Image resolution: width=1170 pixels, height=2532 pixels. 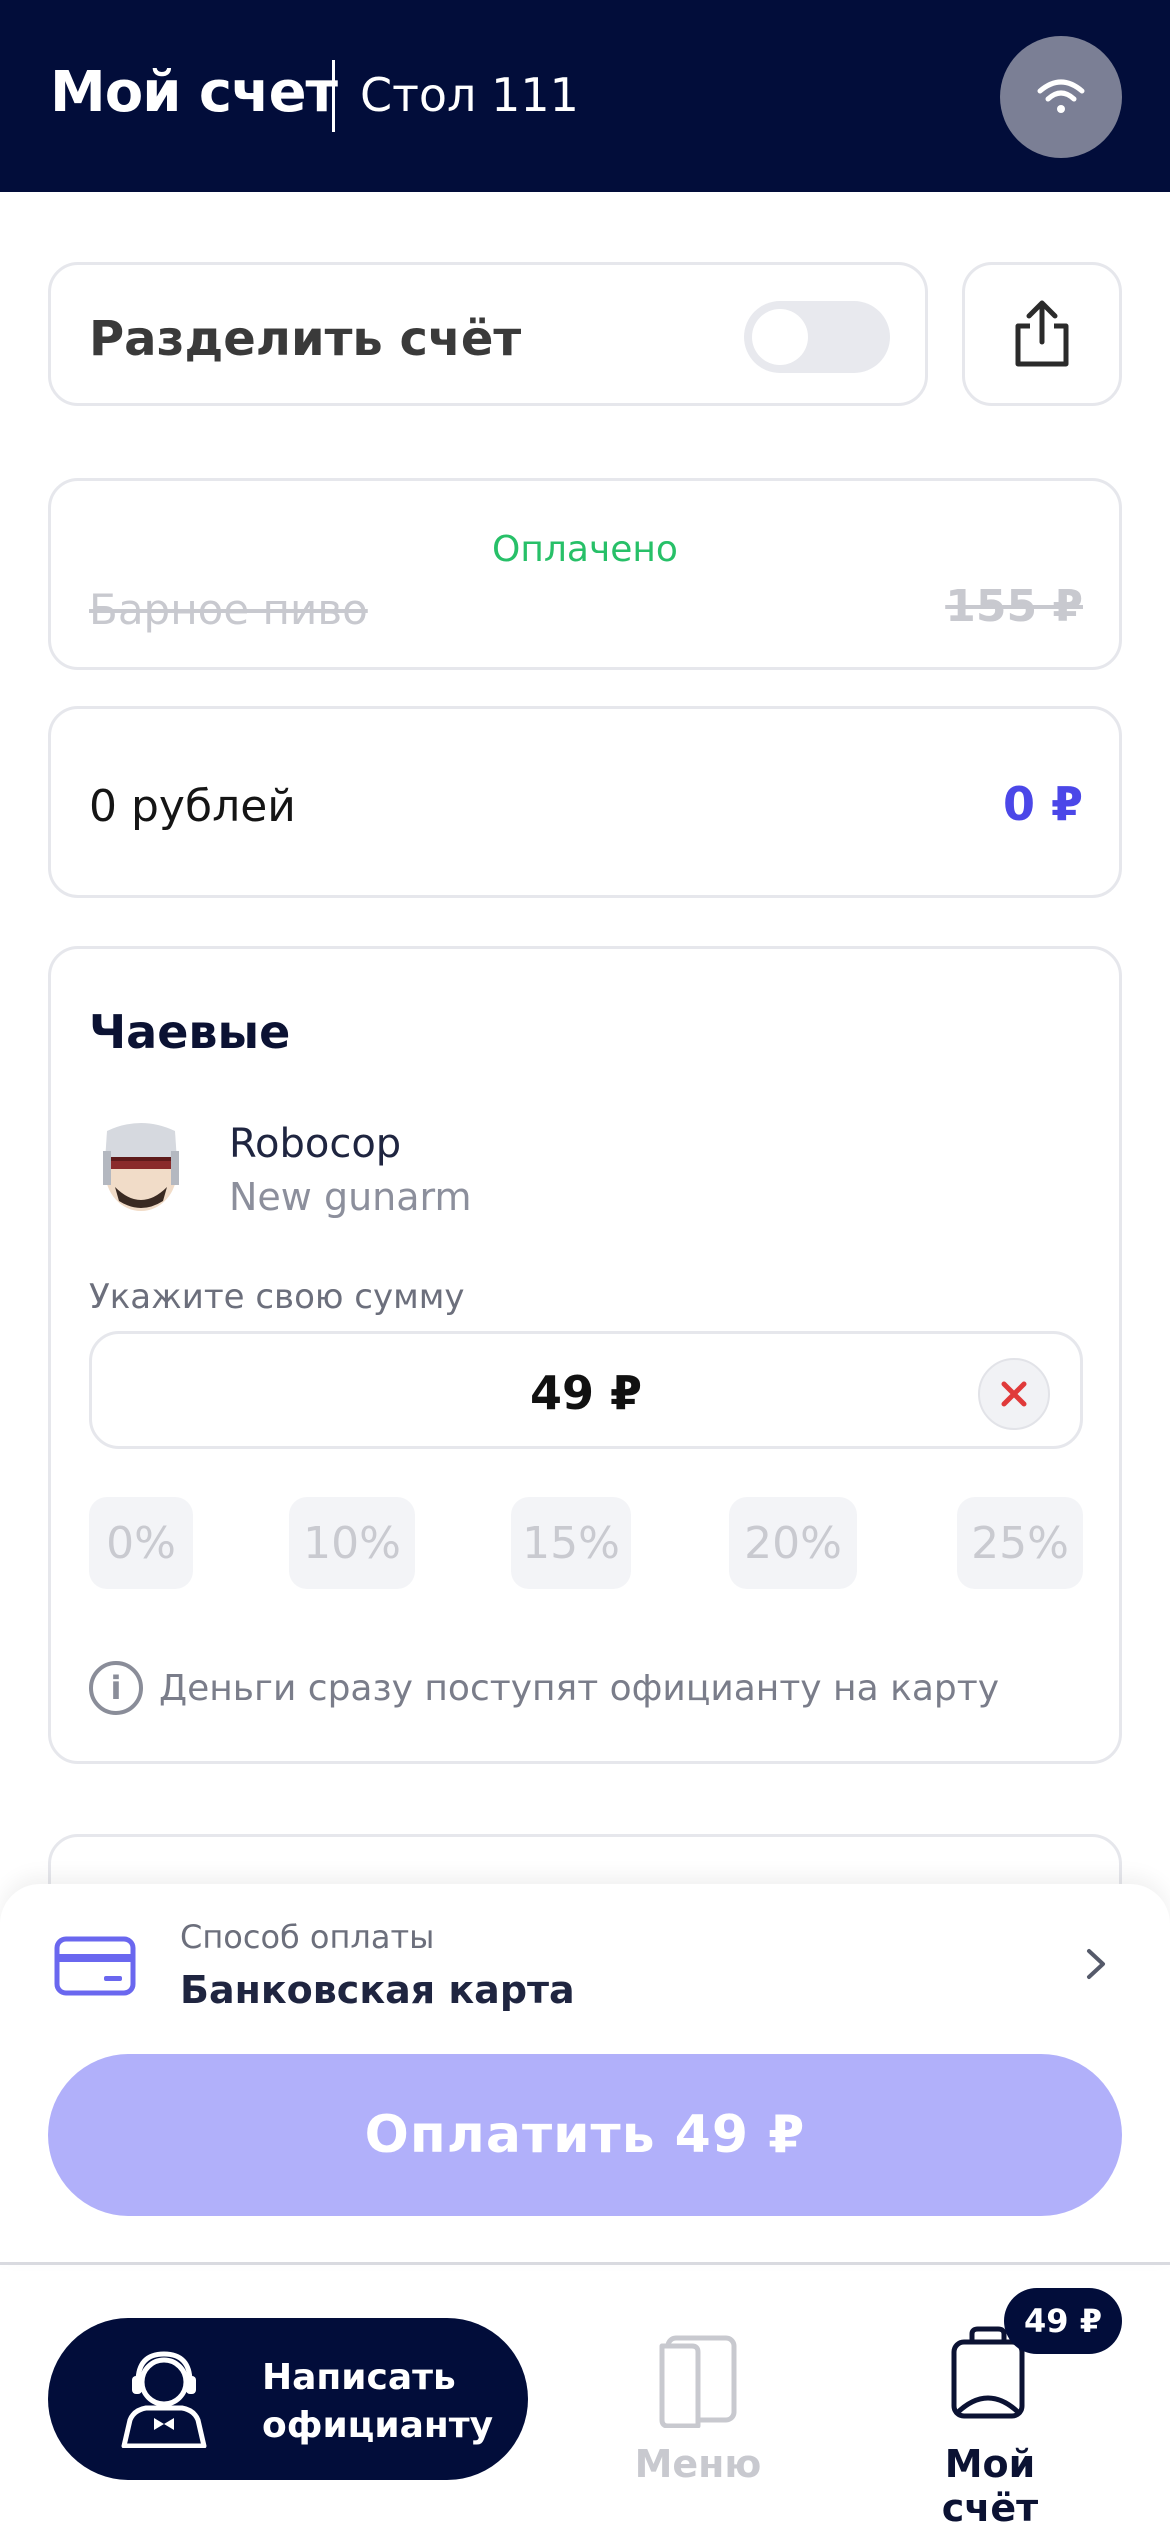 I want to click on paid-item-price: 155 ₽, so click(x=1014, y=606).